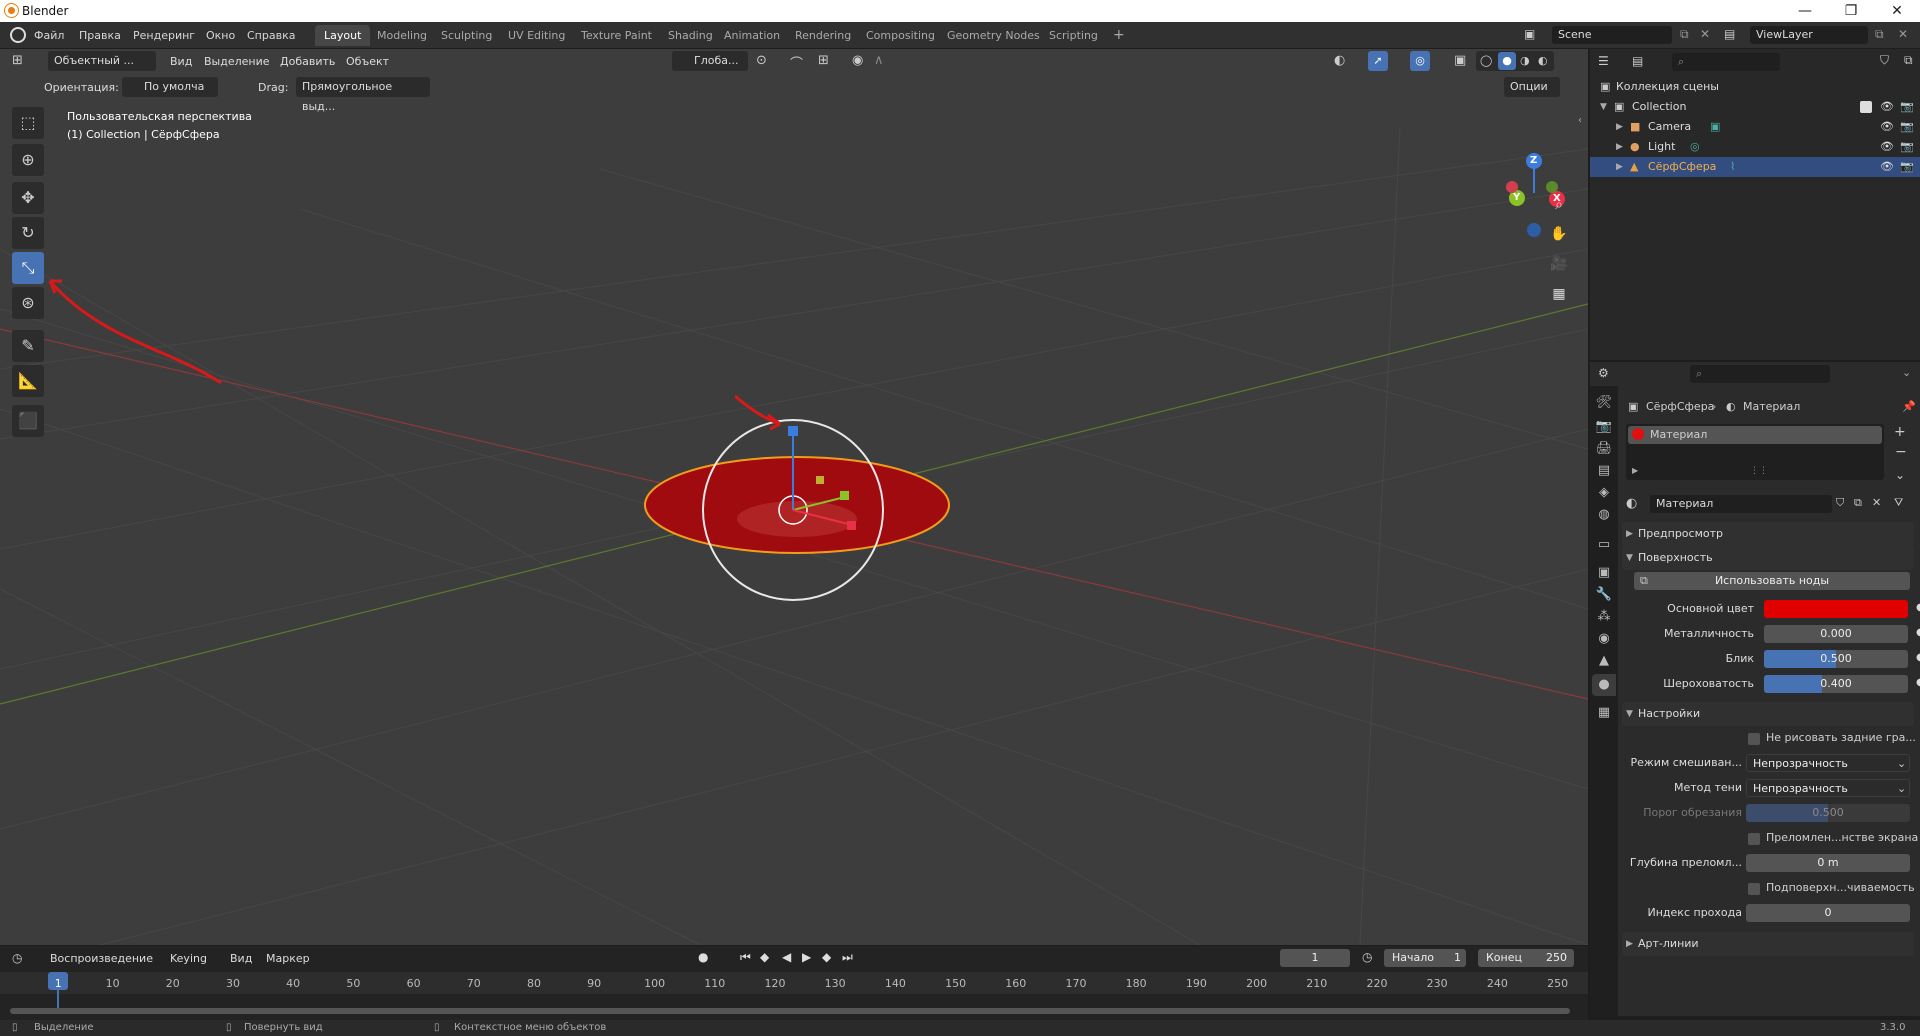  I want to click on collection-tab-icon: ▭, so click(1604, 545).